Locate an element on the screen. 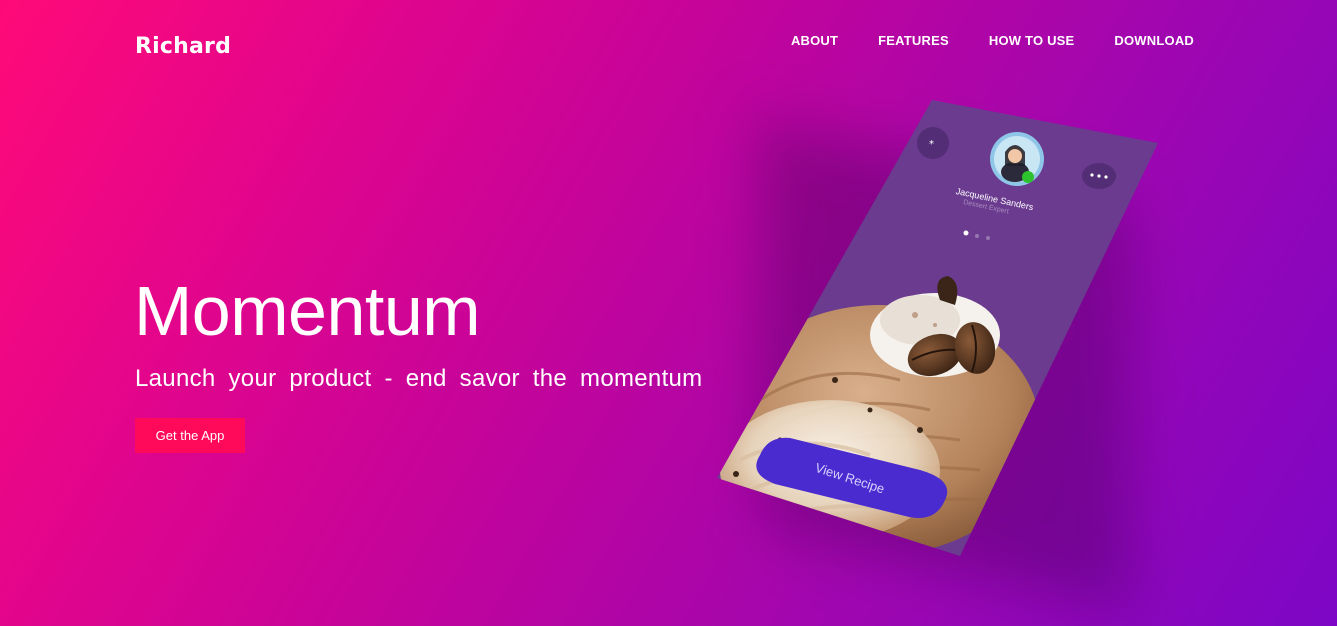 The image size is (1337, 626). view-recipe-button is located at coordinates (852, 477).